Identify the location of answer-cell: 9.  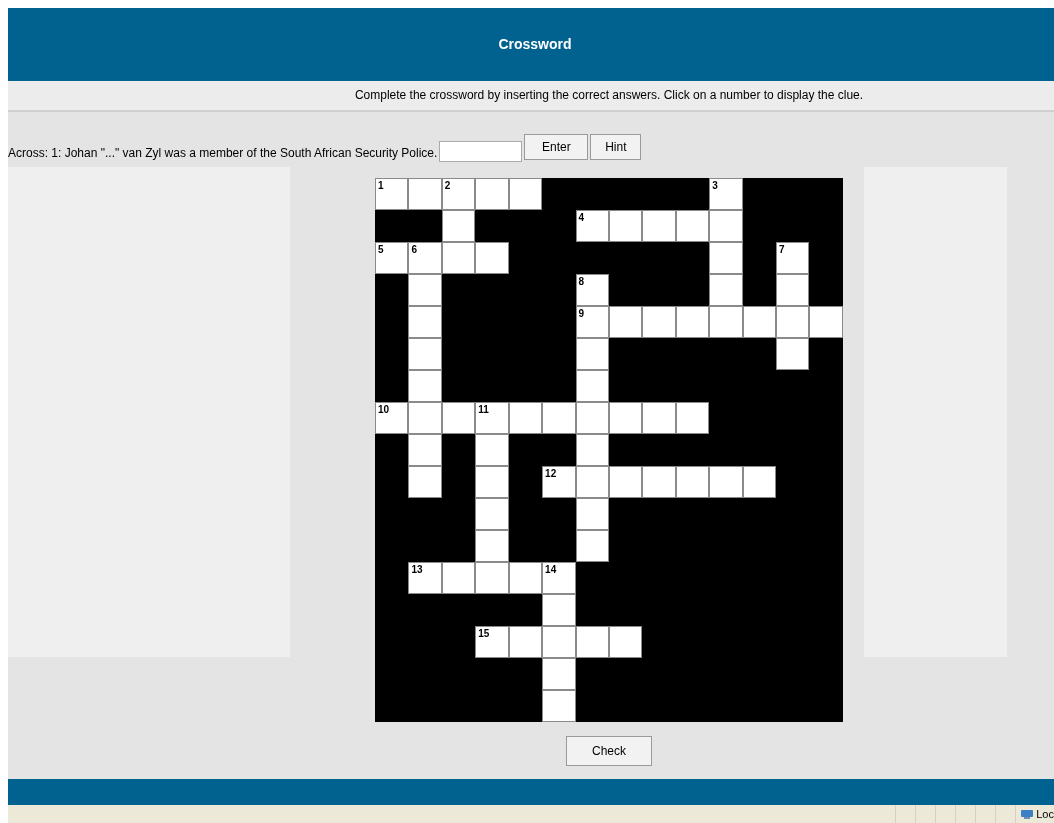
(592, 322).